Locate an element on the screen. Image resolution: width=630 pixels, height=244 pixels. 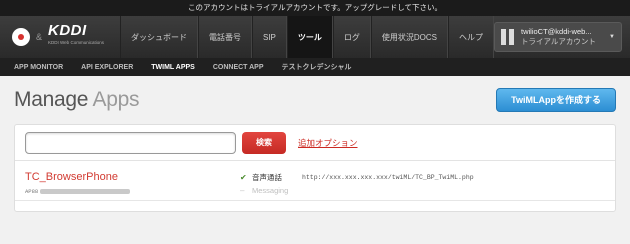
list-footer is located at coordinates (315, 206).